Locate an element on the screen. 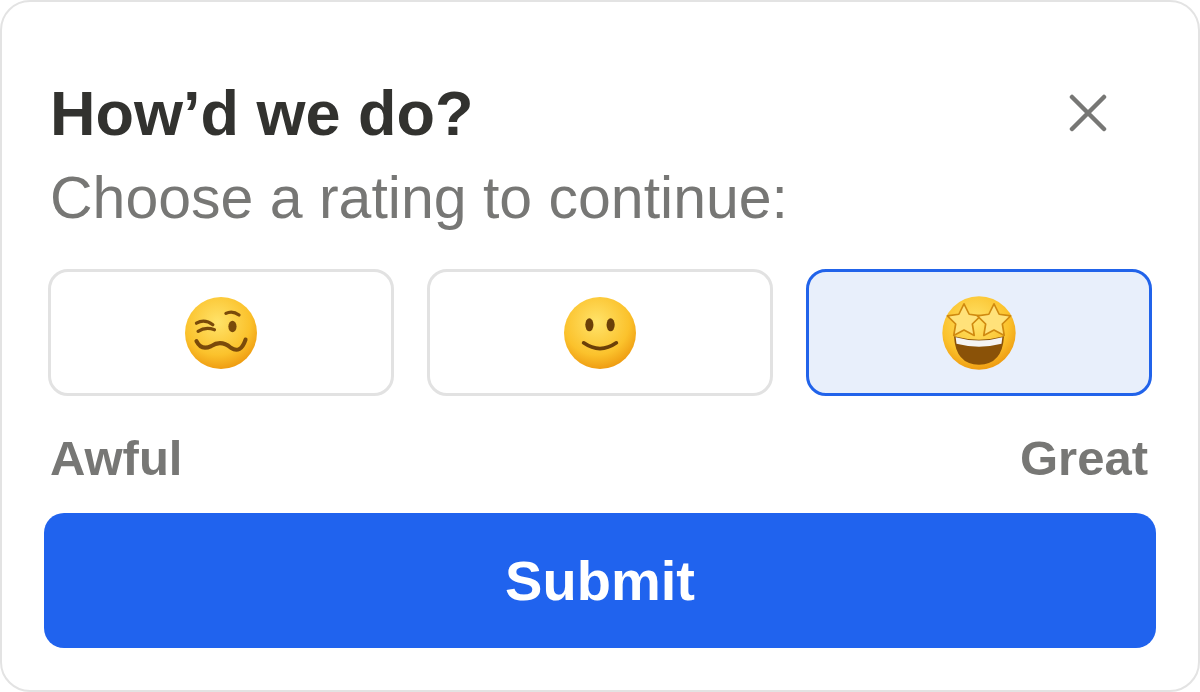 This screenshot has height=692, width=1200. scale-high-label: Great is located at coordinates (1084, 458).